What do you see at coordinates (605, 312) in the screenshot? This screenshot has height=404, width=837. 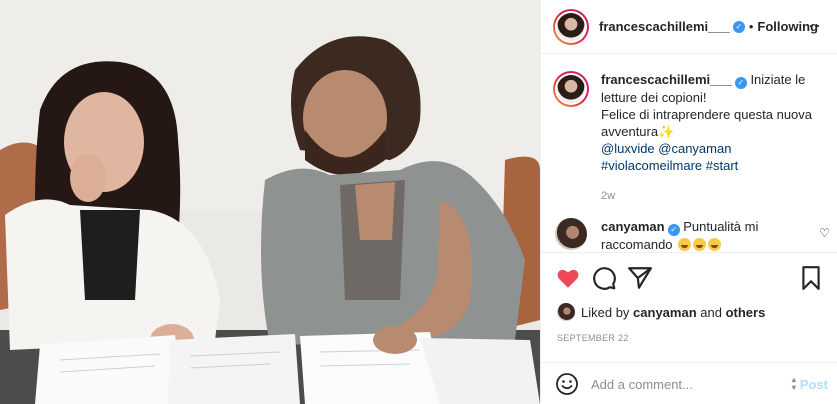 I see `likes-prefix: Liked by` at bounding box center [605, 312].